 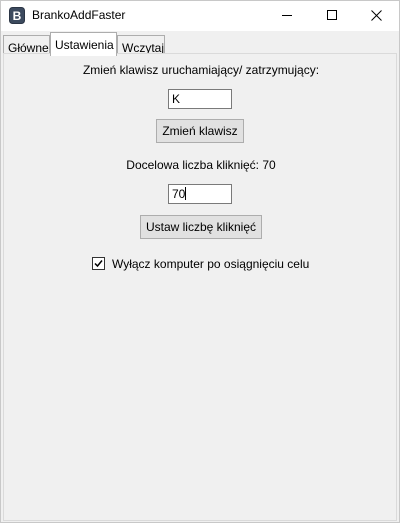 What do you see at coordinates (200, 43) in the screenshot?
I see `tab-strip: Główne Ustawienia Wczytaj` at bounding box center [200, 43].